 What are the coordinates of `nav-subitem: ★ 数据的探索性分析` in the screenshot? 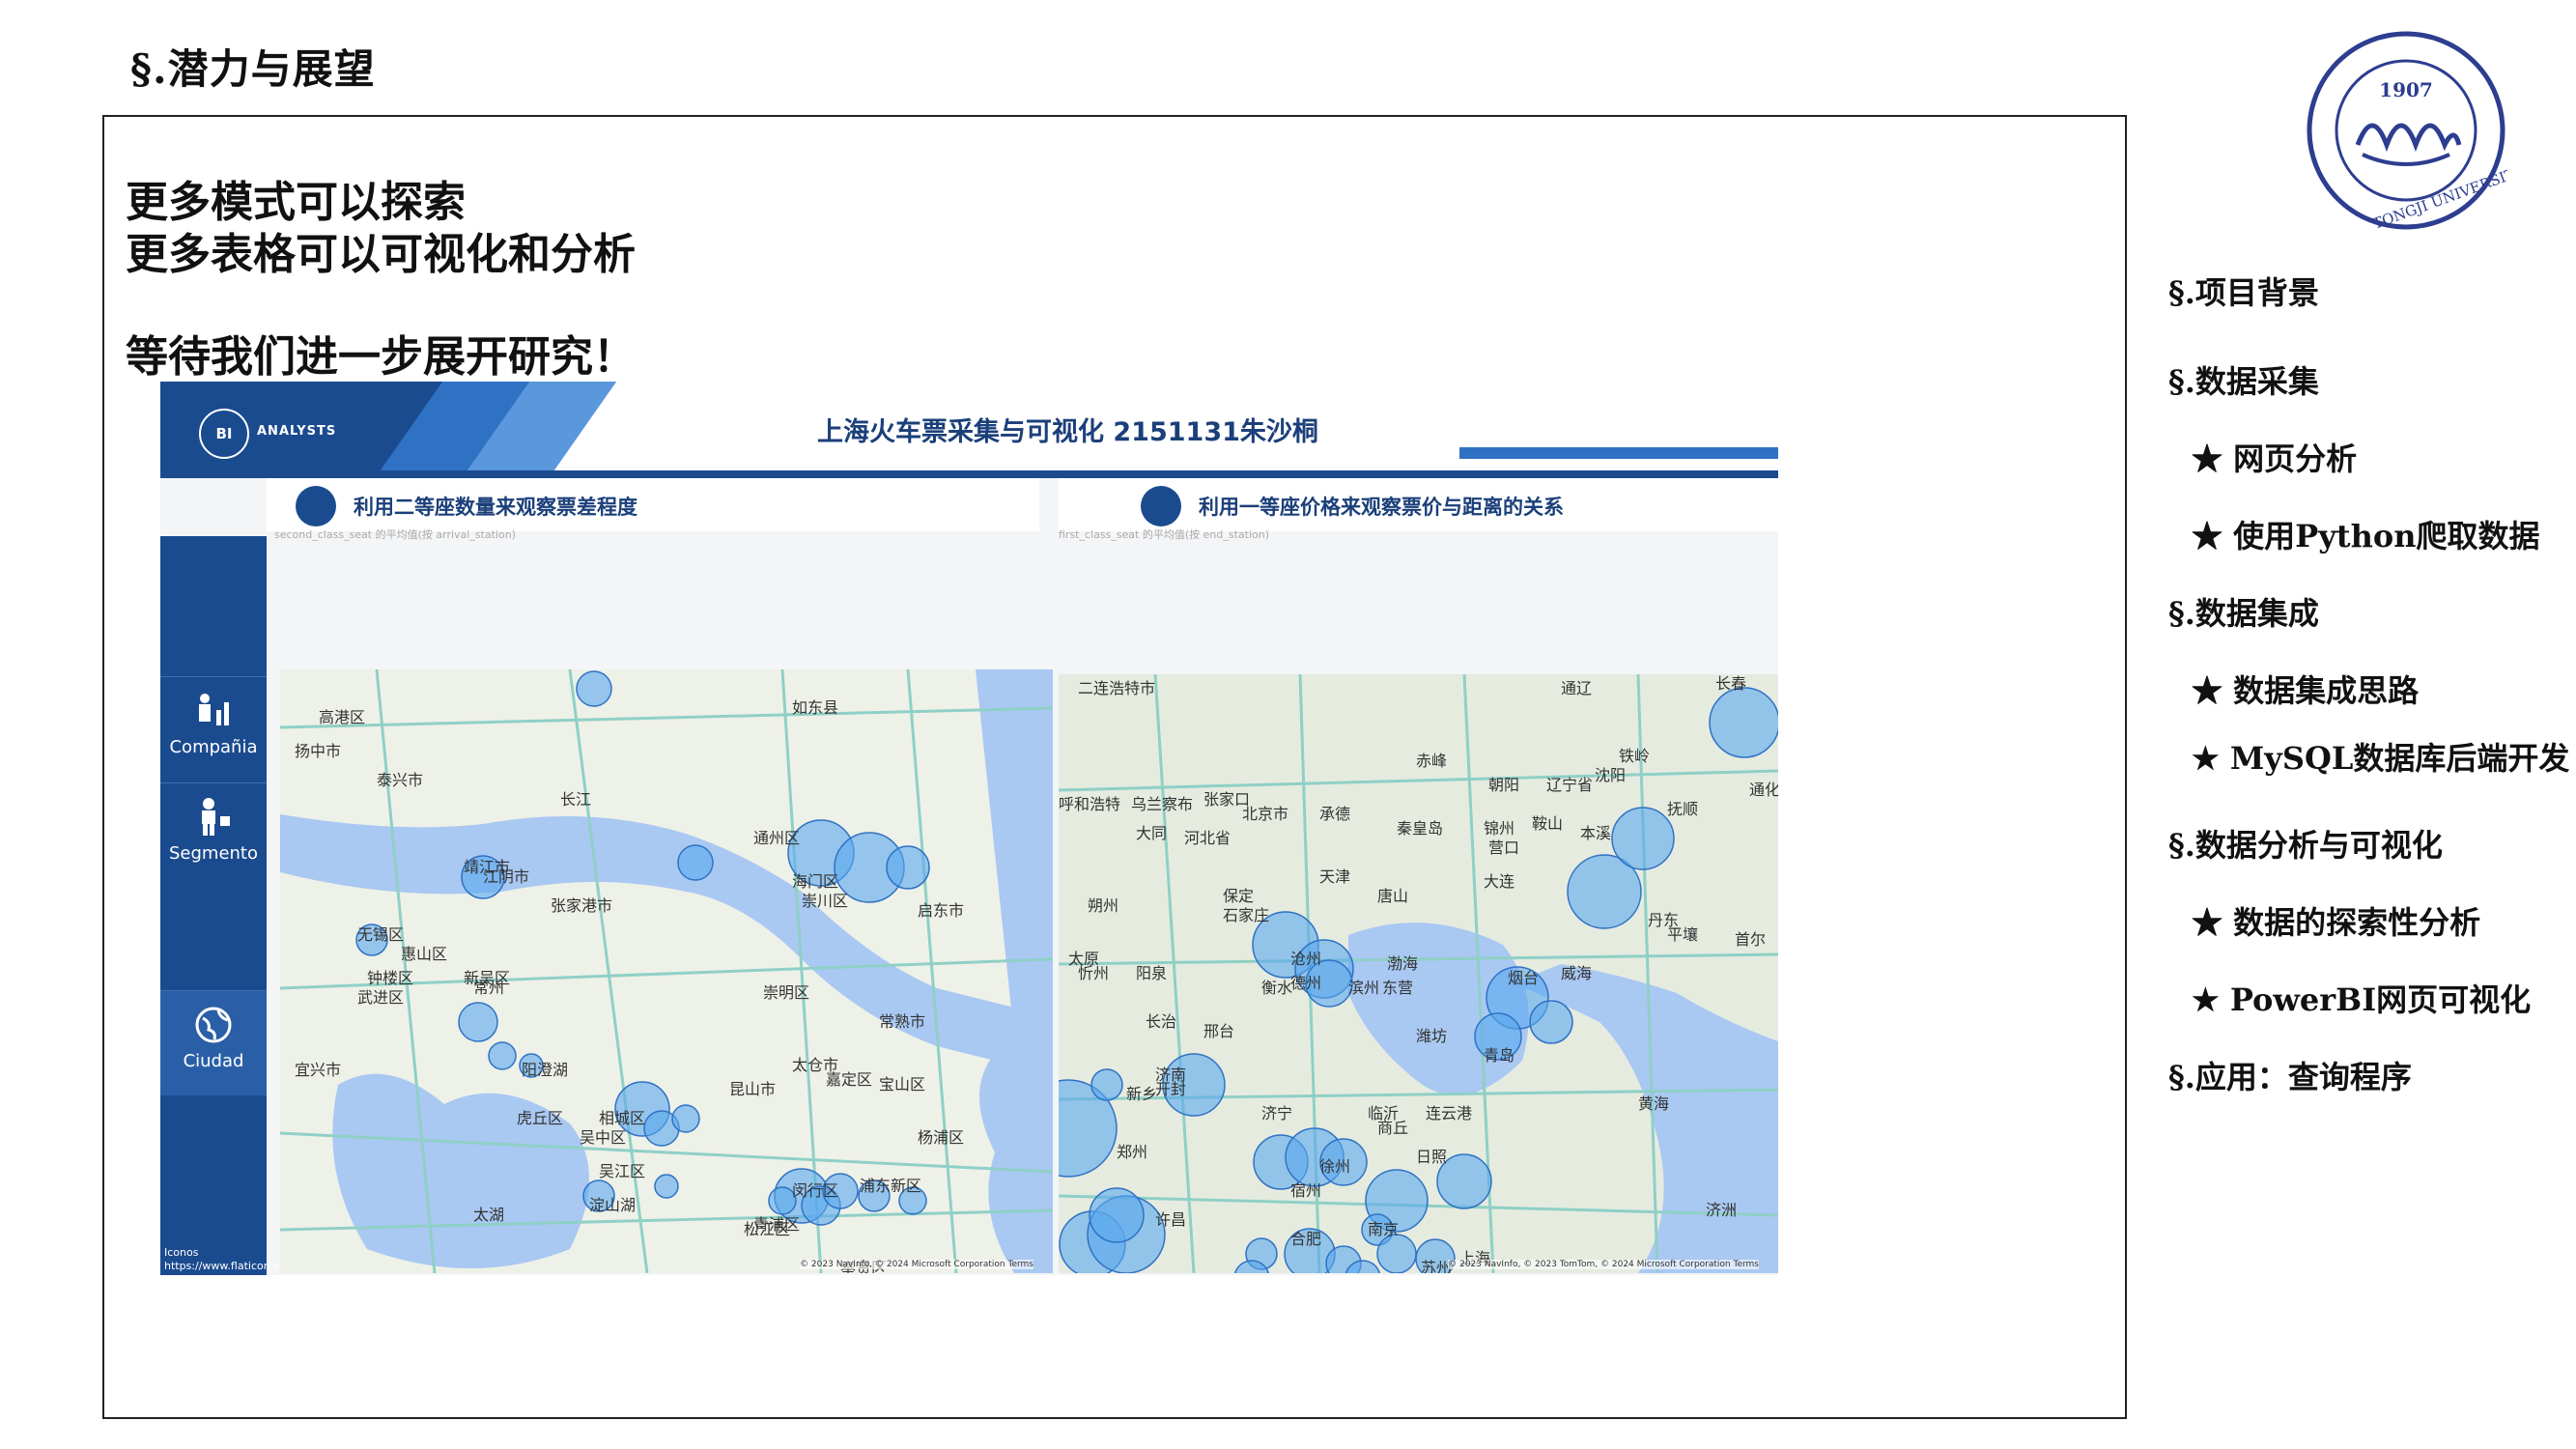 It's located at (2336, 920).